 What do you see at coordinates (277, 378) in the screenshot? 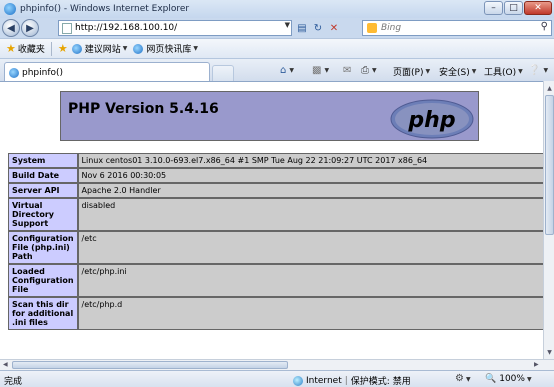
I see `status-bar: 完成 Internet | 保护模式: 禁用 ⚙ ▼ 🔍 100% ▼` at bounding box center [277, 378].